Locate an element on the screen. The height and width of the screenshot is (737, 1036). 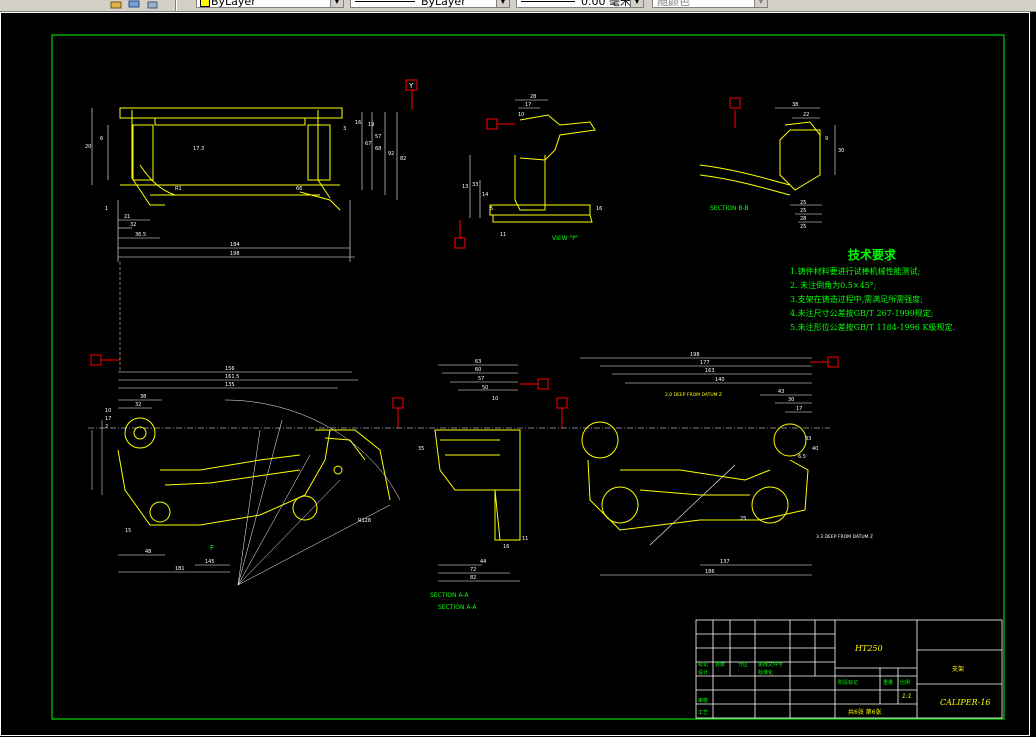
dim-156: 156 is located at coordinates (230, 369).